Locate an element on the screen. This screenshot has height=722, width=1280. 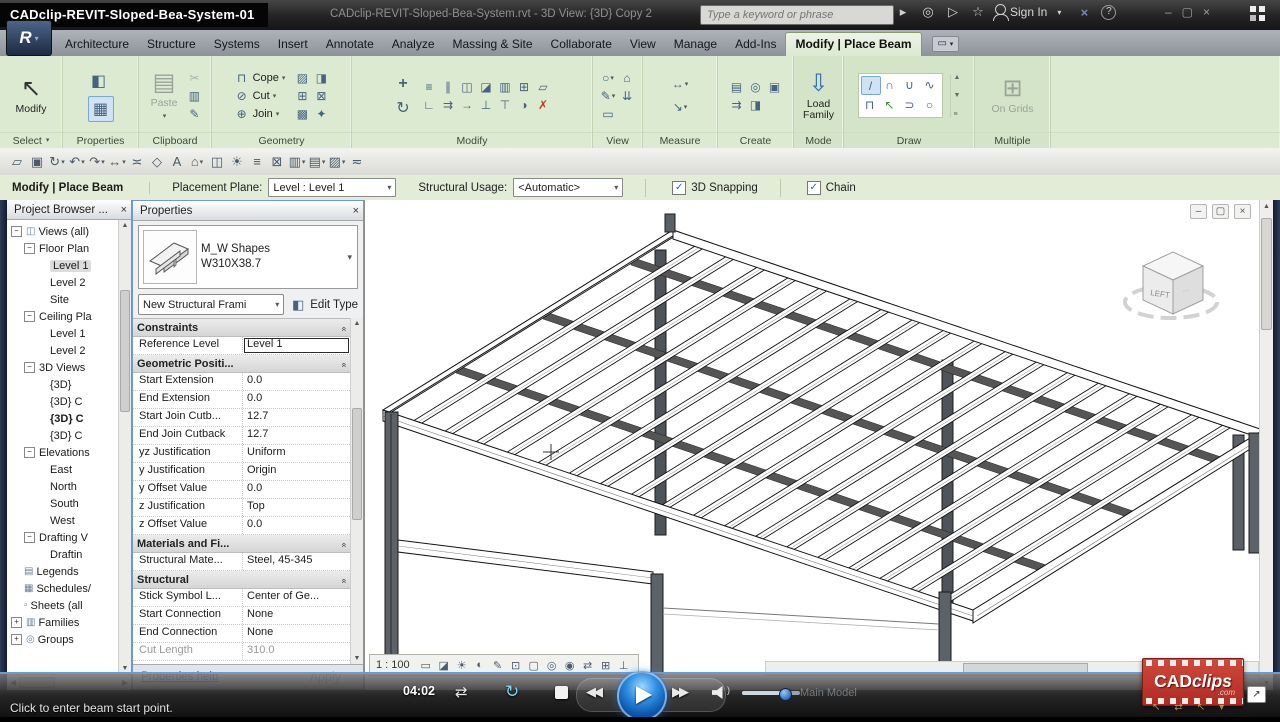
crop-view-icon: ⊡ is located at coordinates (516, 665).